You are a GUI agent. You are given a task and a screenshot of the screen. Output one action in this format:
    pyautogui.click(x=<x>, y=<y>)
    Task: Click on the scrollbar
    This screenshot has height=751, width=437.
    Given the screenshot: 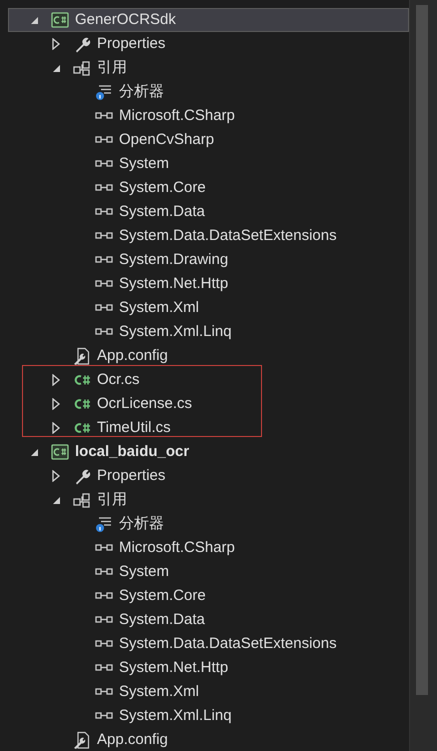 What is the action you would take?
    pyautogui.click(x=423, y=375)
    